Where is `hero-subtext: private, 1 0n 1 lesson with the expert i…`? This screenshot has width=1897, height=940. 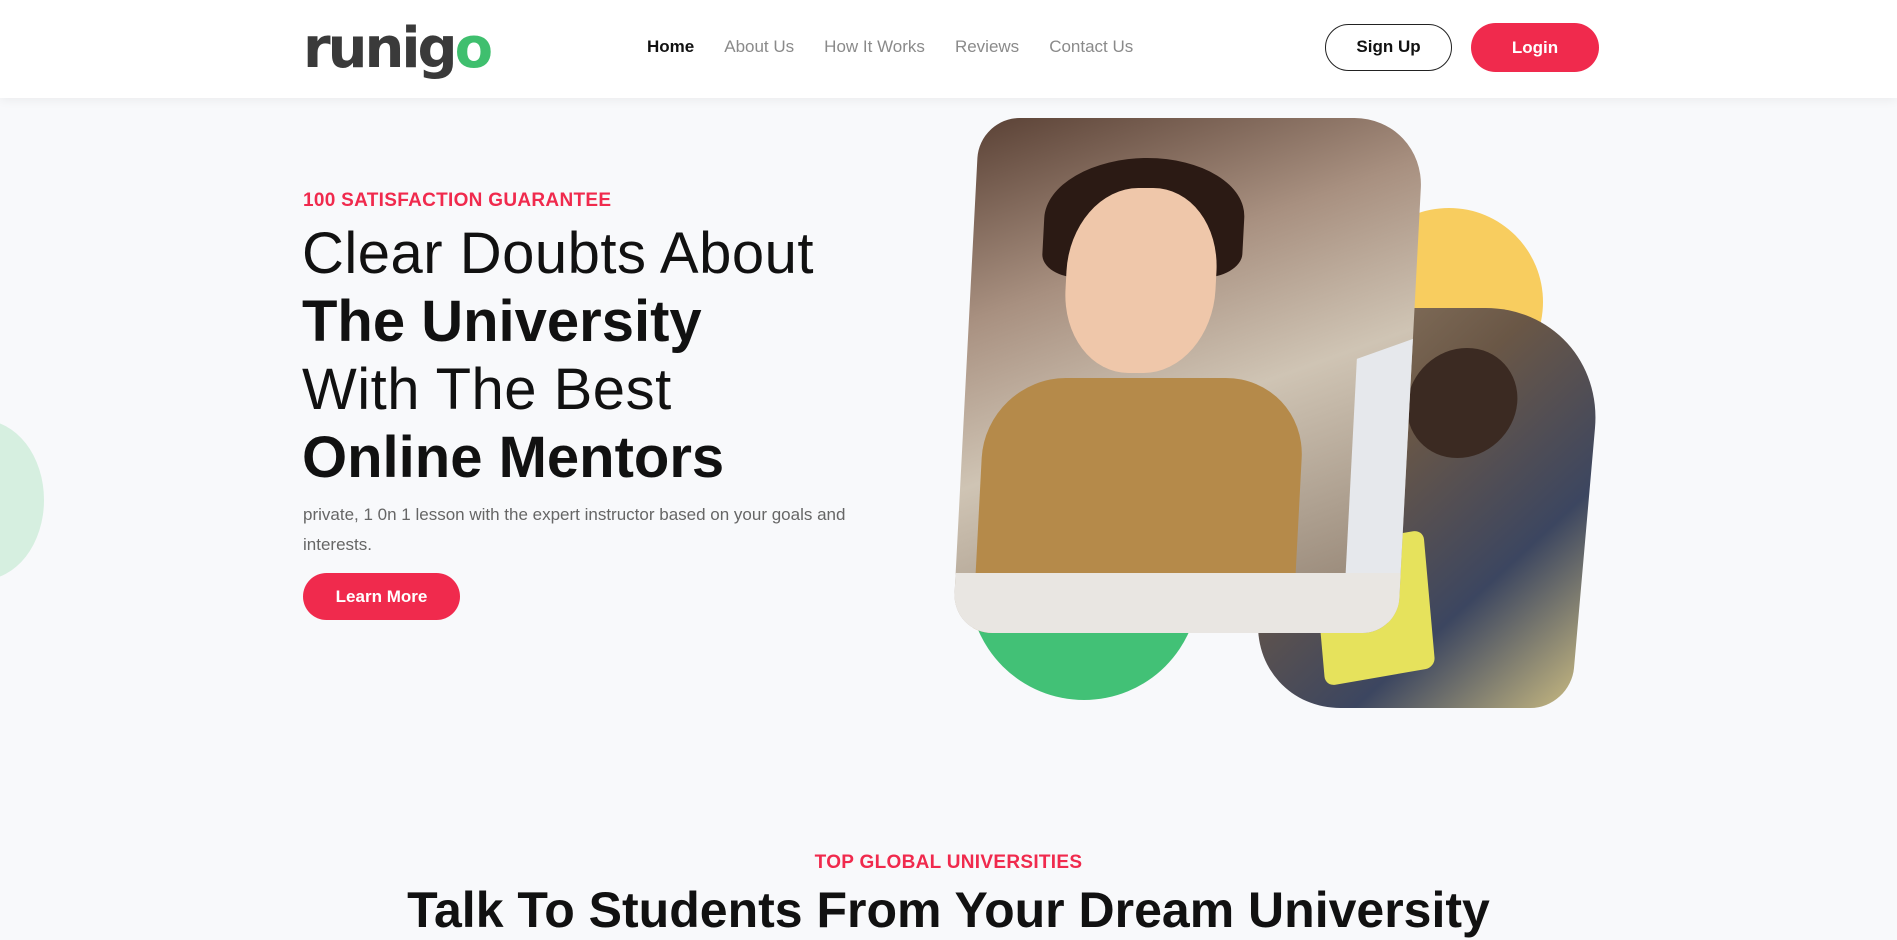 hero-subtext: private, 1 0n 1 lesson with the expert i… is located at coordinates (574, 529).